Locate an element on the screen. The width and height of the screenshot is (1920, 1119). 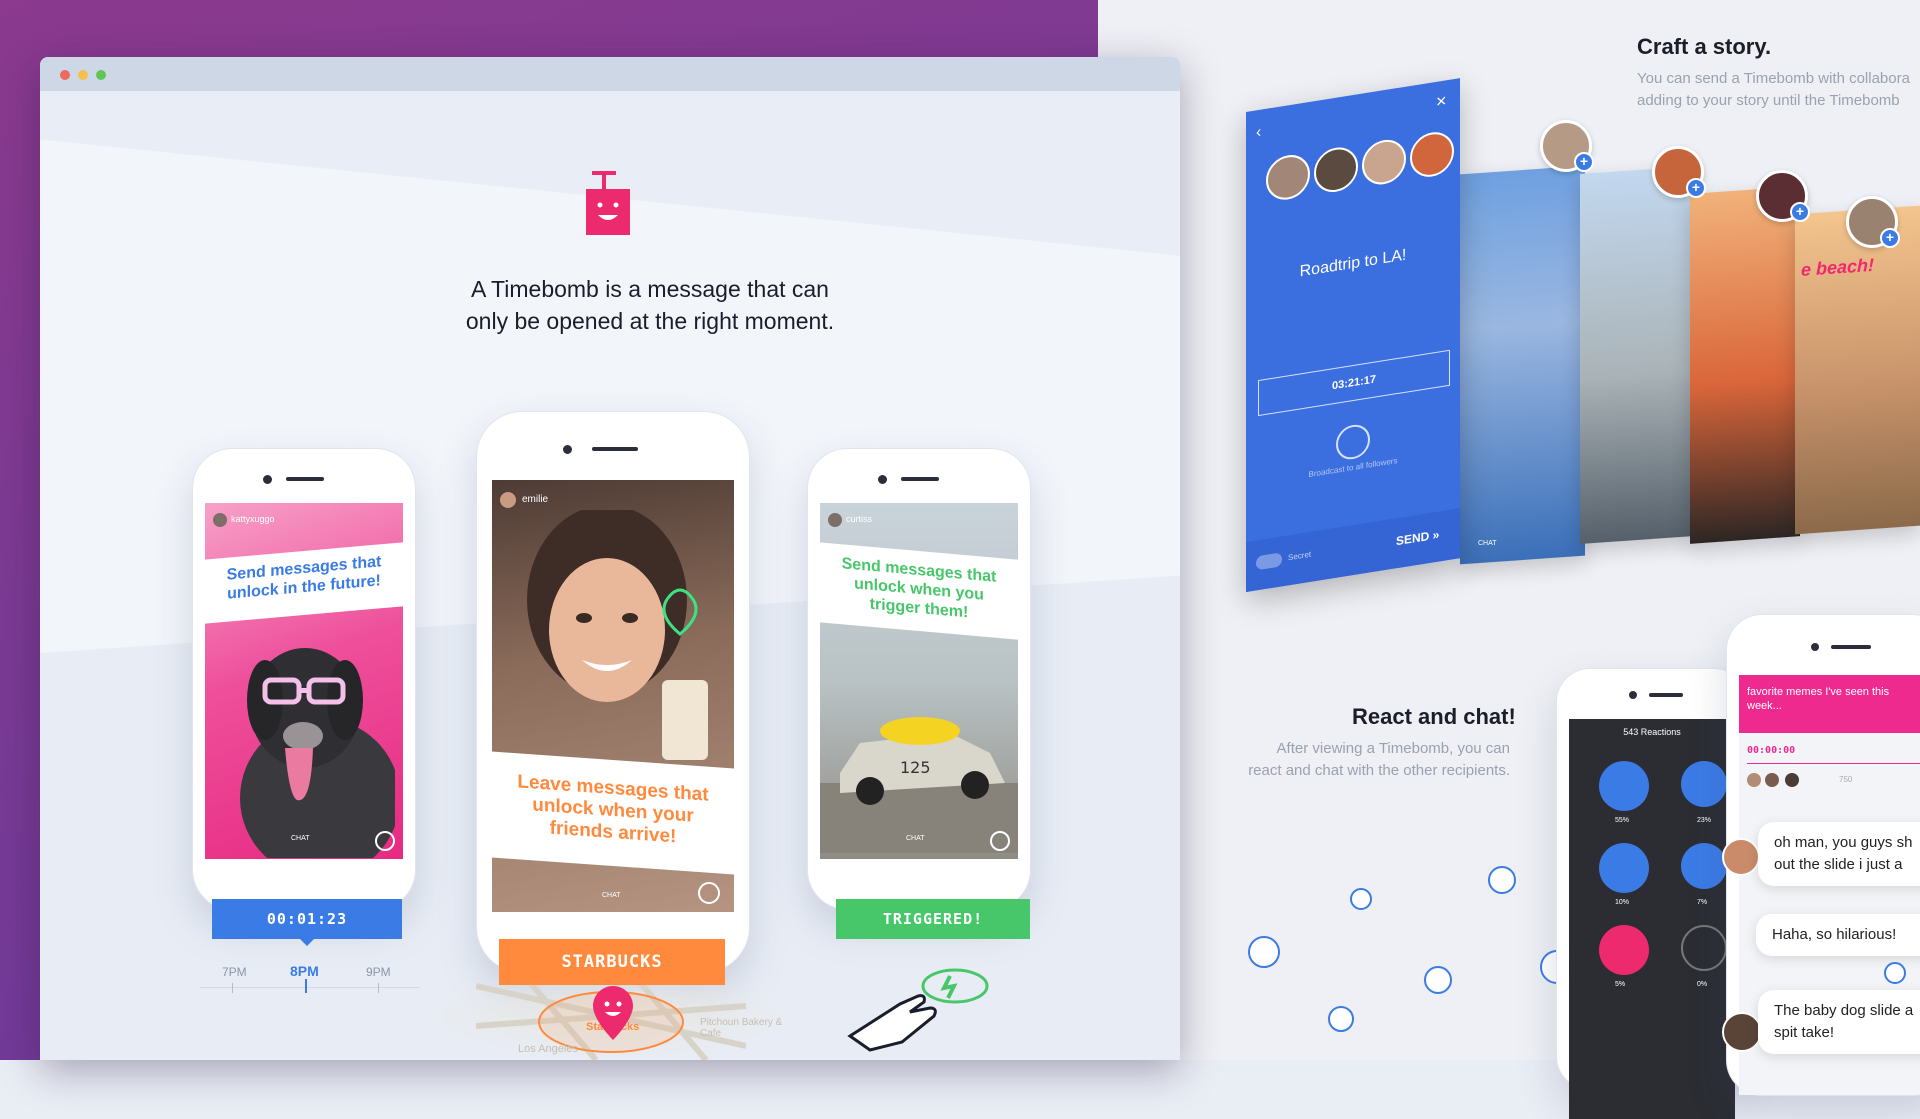
secret-label: Secret is located at coordinates (1300, 556).